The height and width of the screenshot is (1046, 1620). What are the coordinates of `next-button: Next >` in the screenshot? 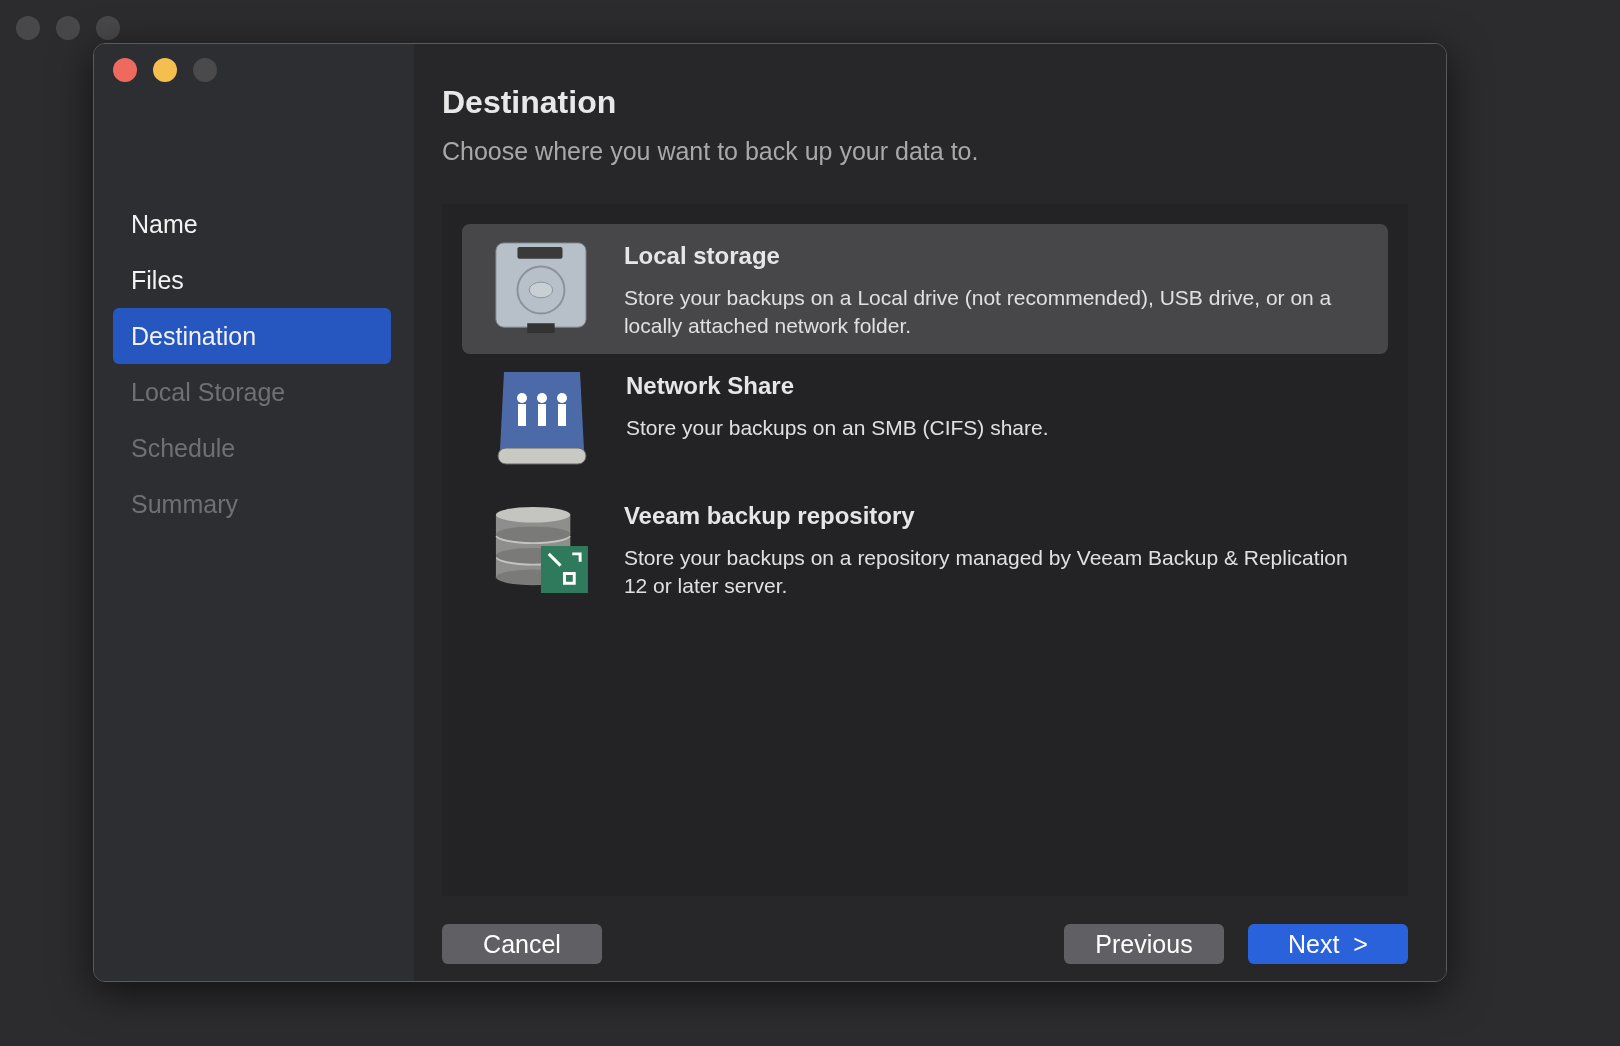 It's located at (1328, 944).